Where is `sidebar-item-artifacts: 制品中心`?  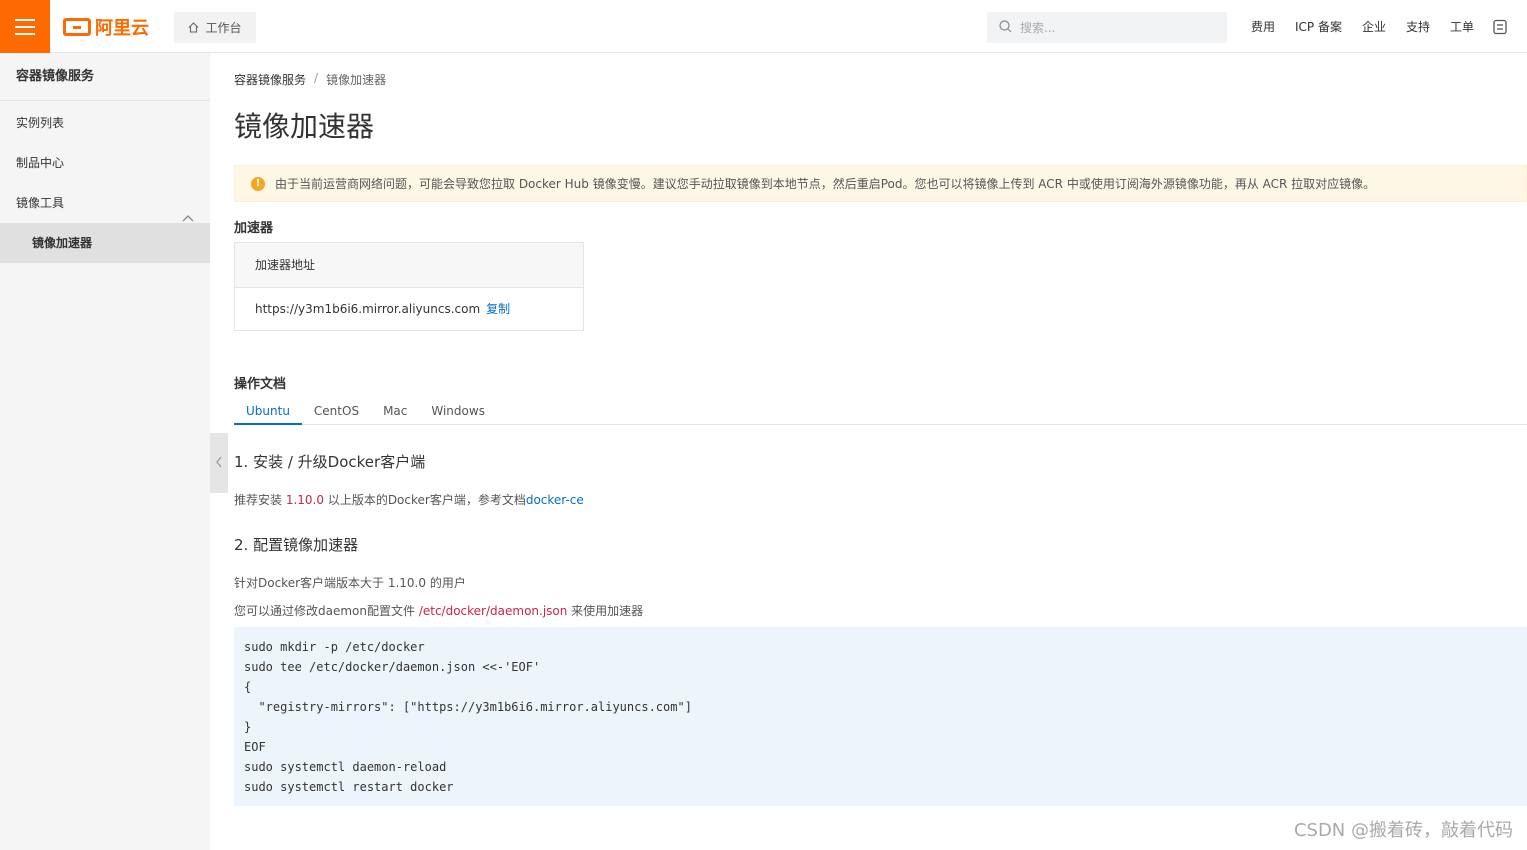
sidebar-item-artifacts: 制品中心 is located at coordinates (105, 163).